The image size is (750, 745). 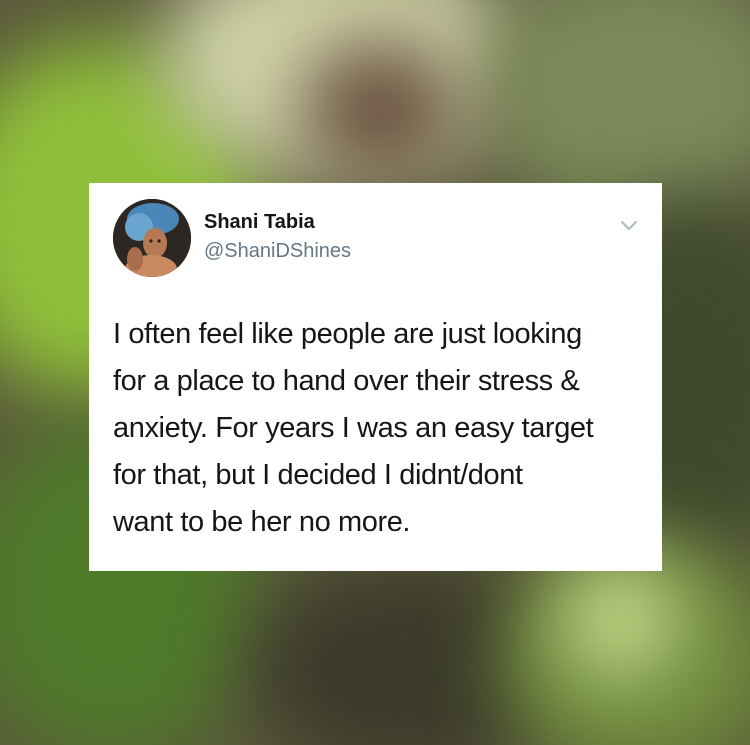 I want to click on profile-photo-icon, so click(x=152, y=238).